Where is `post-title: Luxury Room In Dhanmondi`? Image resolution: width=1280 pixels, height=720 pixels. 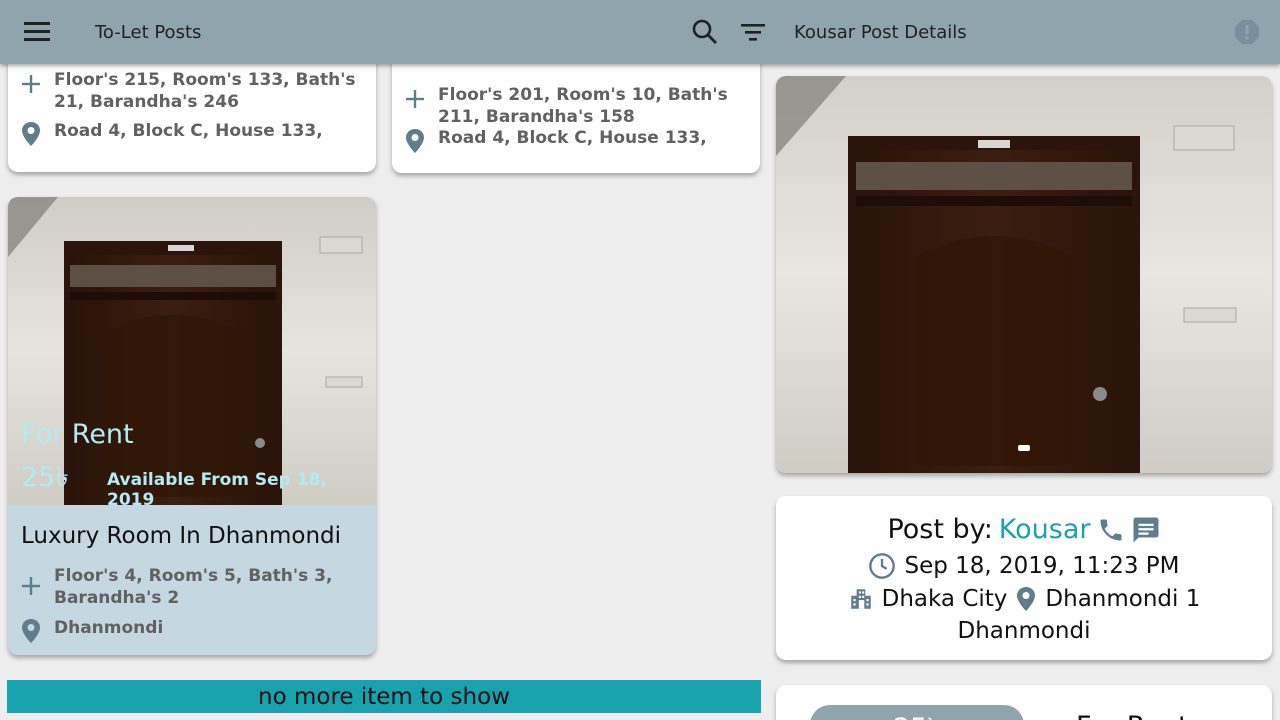 post-title: Luxury Room In Dhanmondi is located at coordinates (181, 536).